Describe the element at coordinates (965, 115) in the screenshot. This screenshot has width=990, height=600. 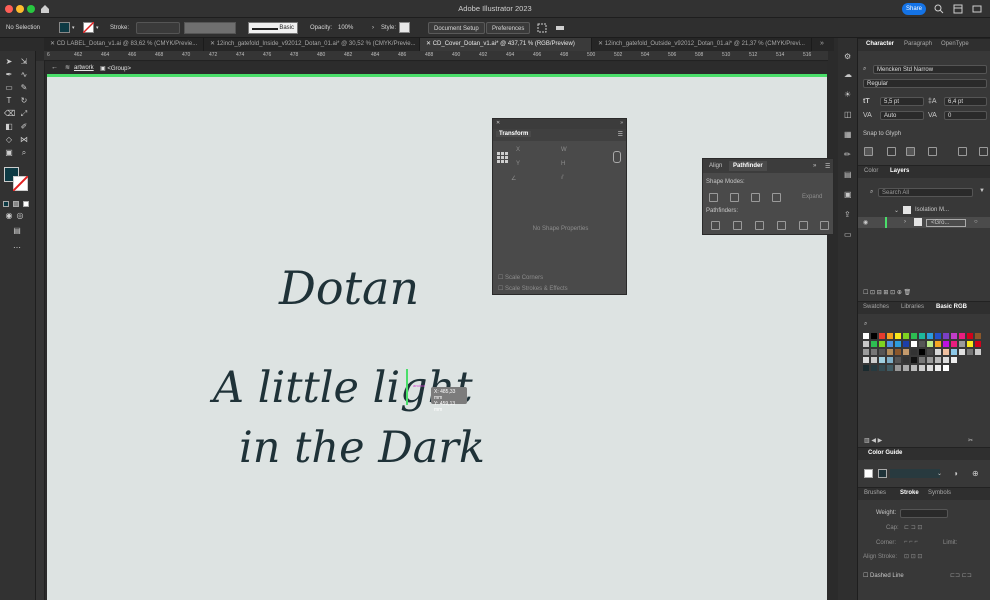
I see `tracking-field: 0` at that location.